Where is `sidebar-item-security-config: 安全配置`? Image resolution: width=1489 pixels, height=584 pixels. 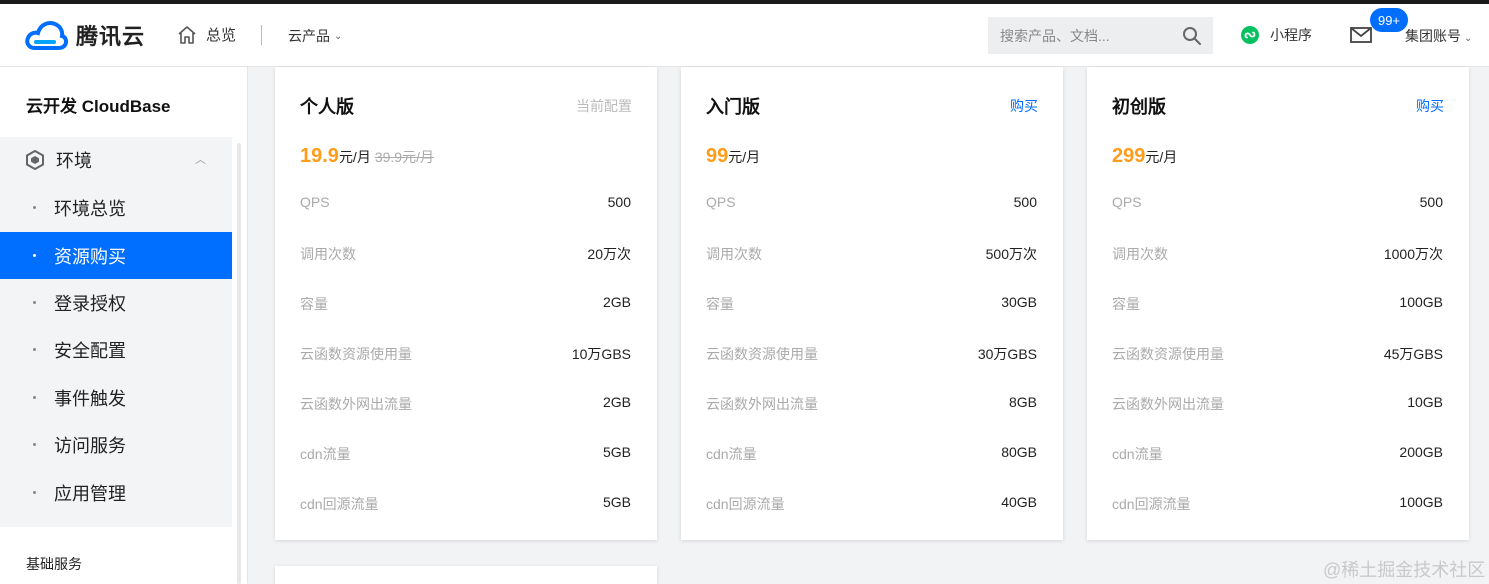 sidebar-item-security-config: 安全配置 is located at coordinates (116, 349).